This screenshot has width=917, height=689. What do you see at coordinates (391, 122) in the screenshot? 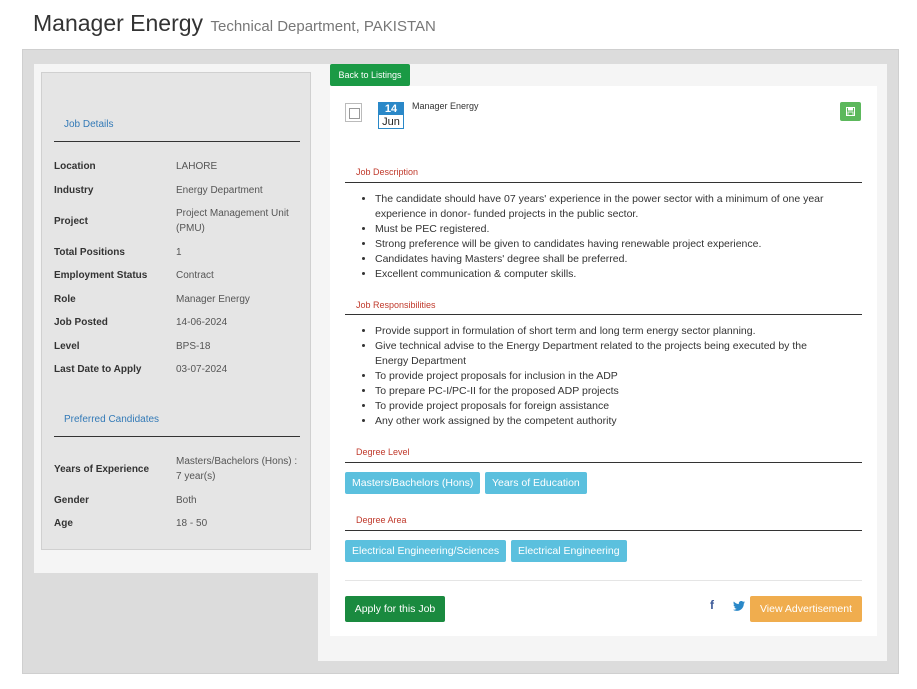
I see `calendar-month: Jun` at bounding box center [391, 122].